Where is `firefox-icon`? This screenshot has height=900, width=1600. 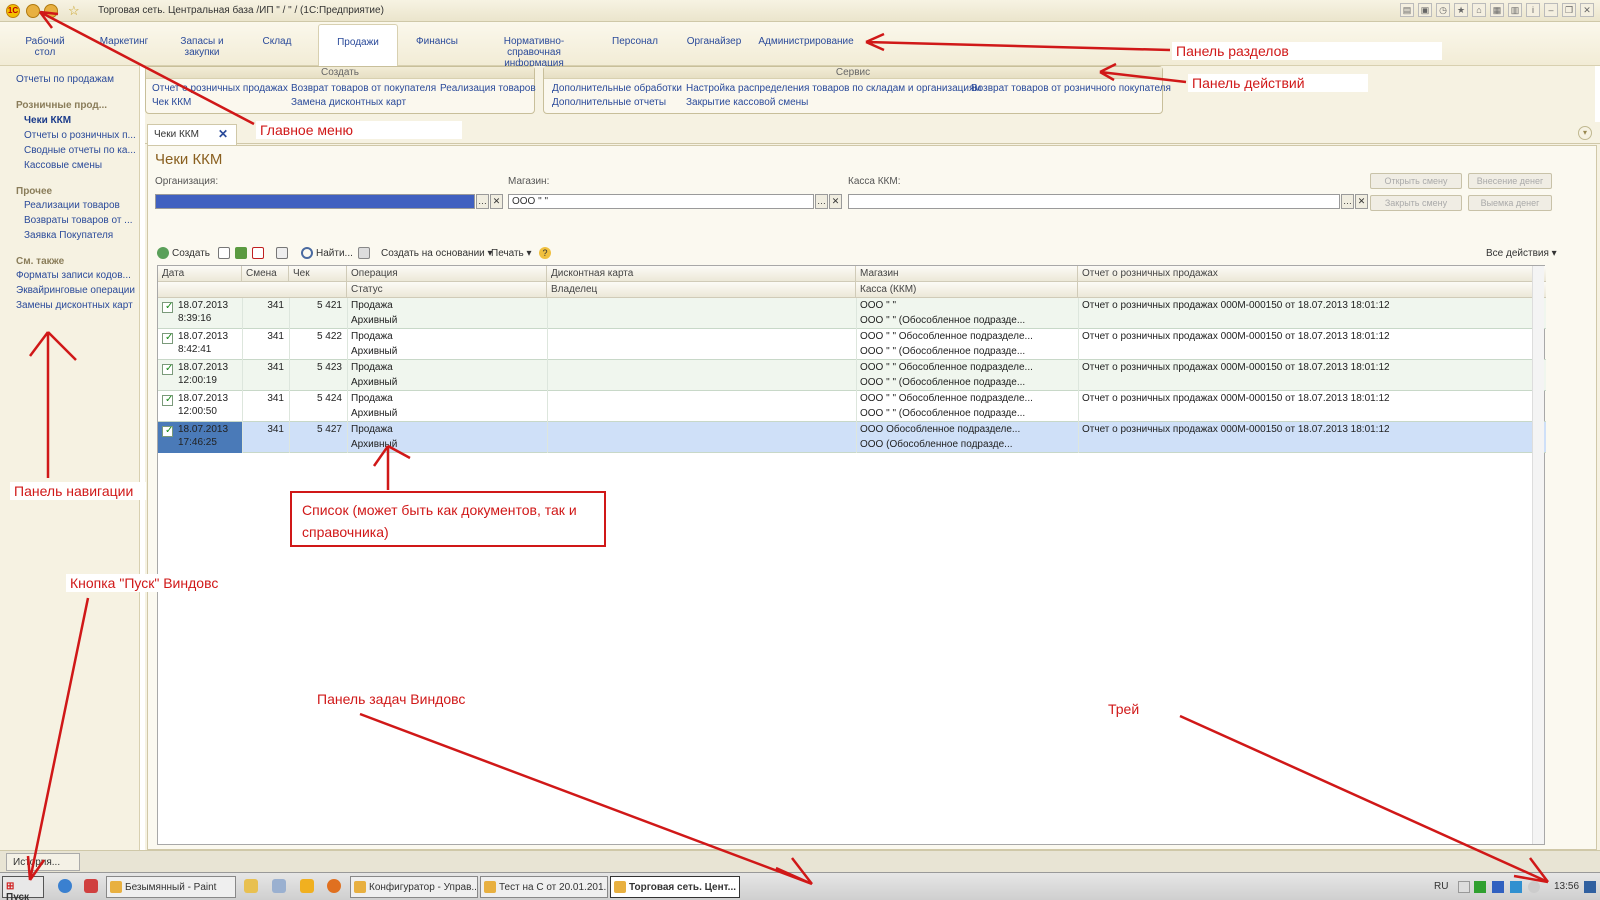
firefox-icon is located at coordinates (334, 886).